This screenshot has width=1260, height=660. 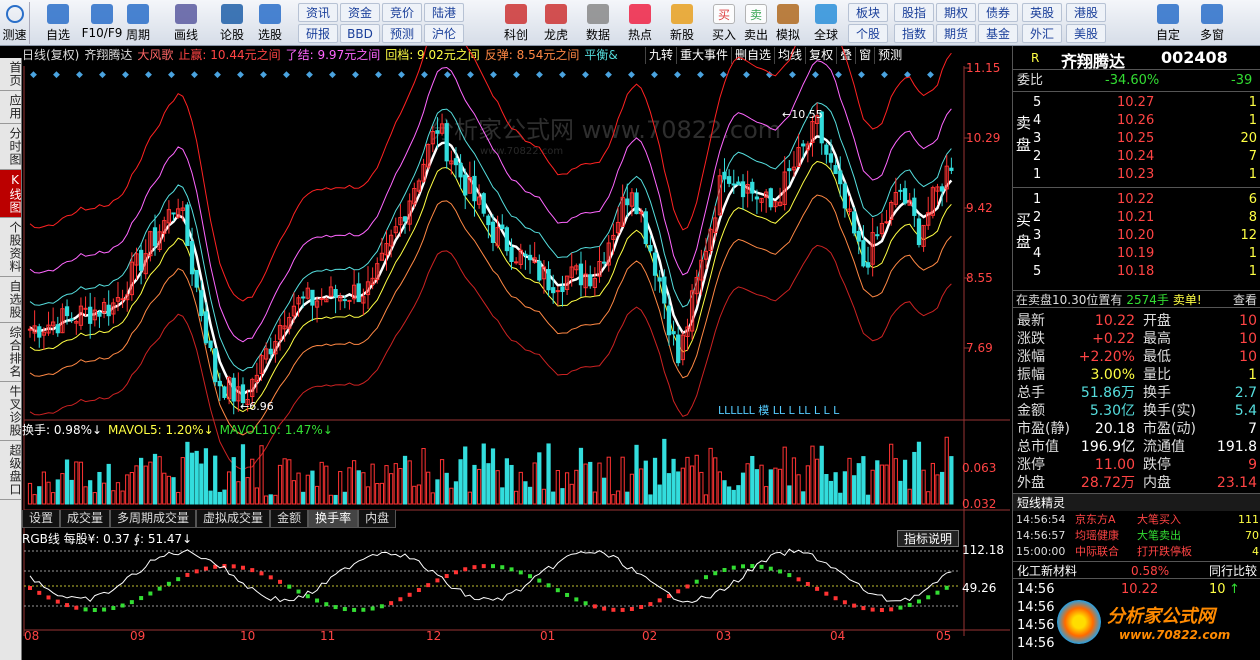 I want to click on sector-row: 化工新材料 0.58% 同行比较, so click(x=1136, y=570).